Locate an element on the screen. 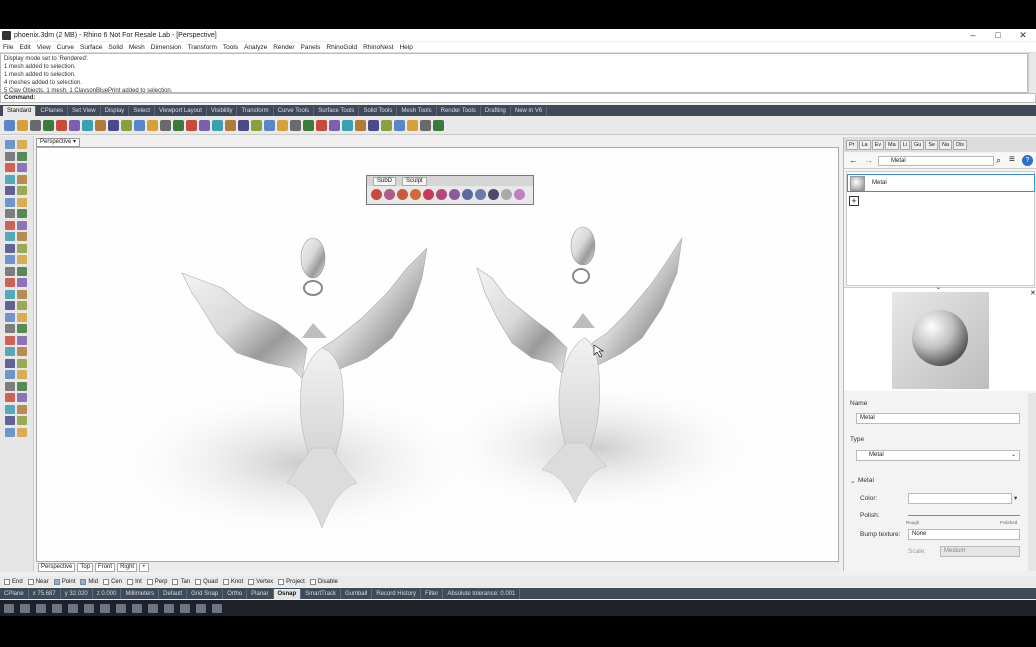  toolbar-tab-viewport-layout: Viewport Layout is located at coordinates (181, 110).